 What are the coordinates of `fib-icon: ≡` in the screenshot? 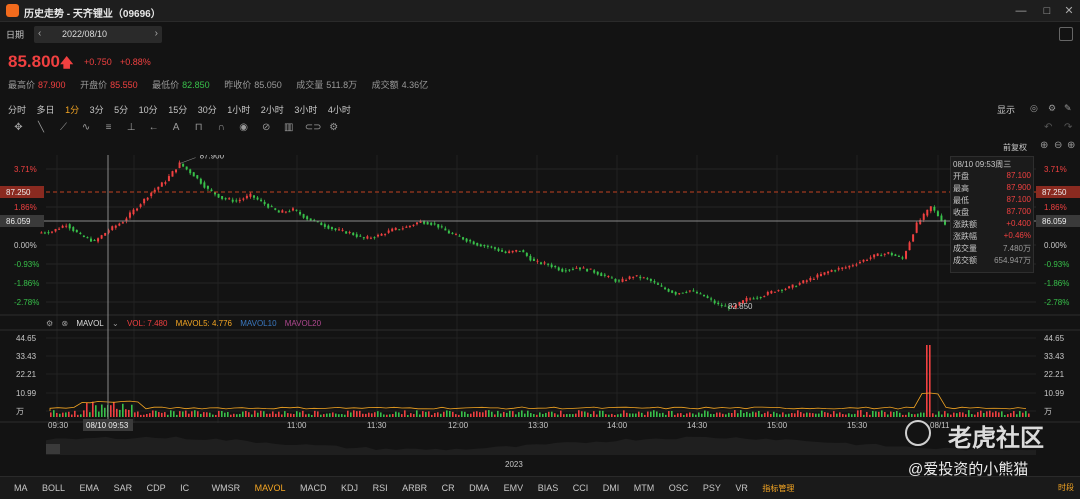 It's located at (108, 127).